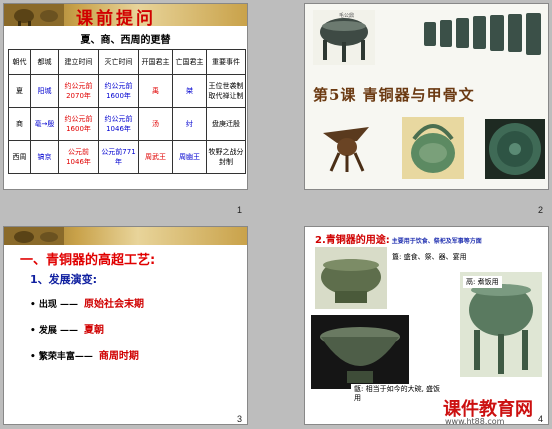 The width and height of the screenshot is (552, 429). I want to click on last-ruler-cell: 纣, so click(189, 124).